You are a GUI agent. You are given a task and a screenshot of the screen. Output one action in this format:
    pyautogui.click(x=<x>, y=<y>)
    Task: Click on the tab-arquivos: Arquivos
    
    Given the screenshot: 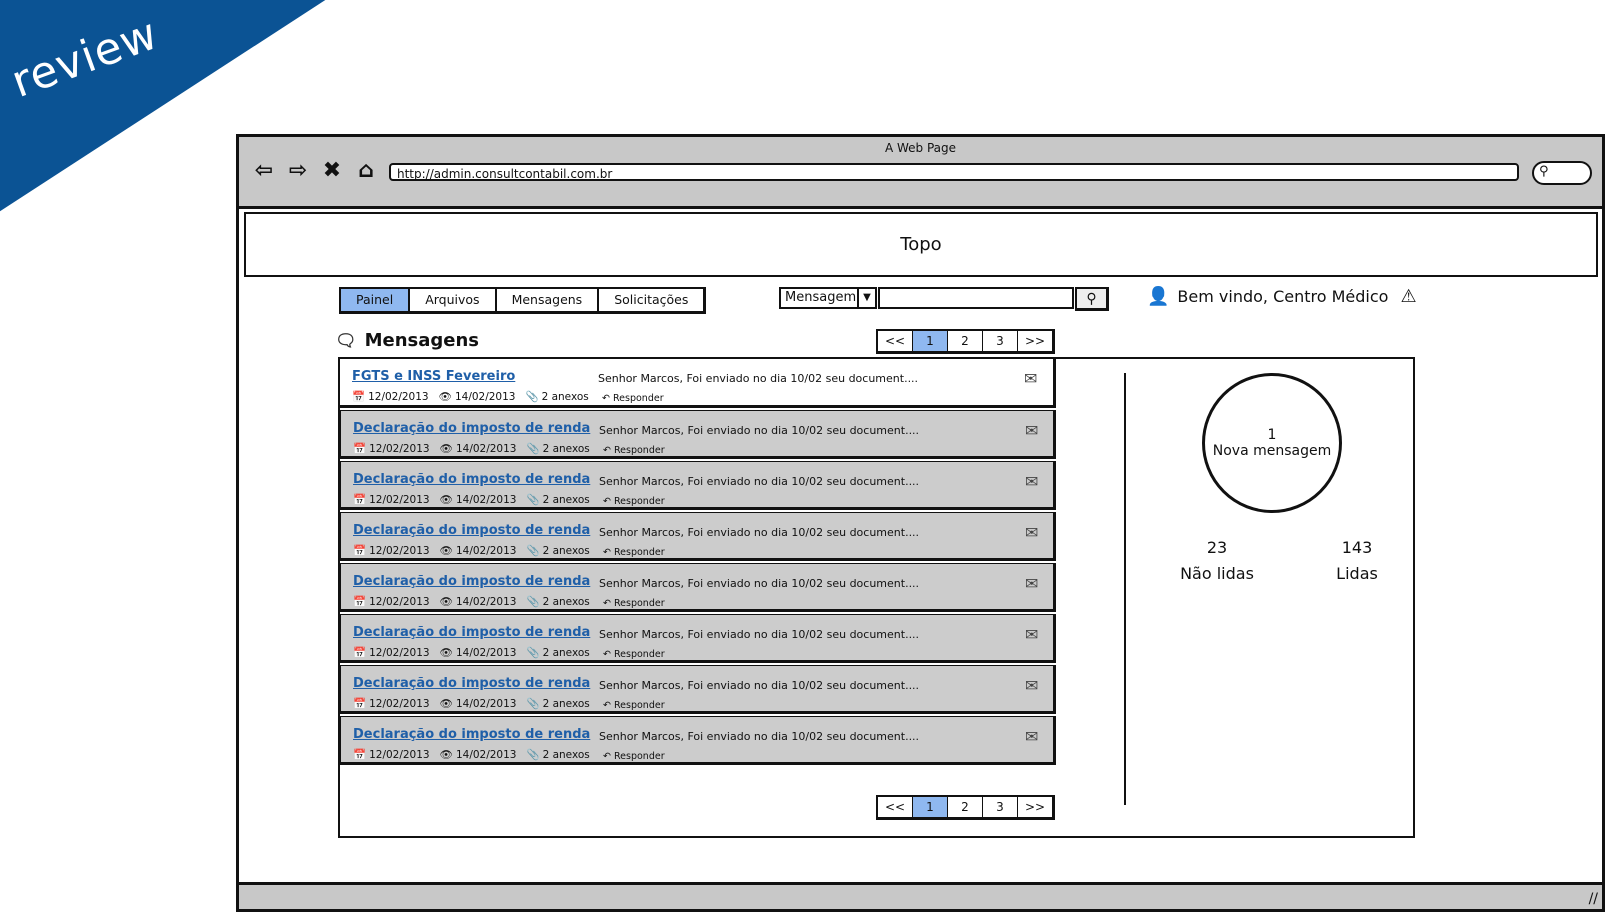 What is the action you would take?
    pyautogui.click(x=453, y=300)
    